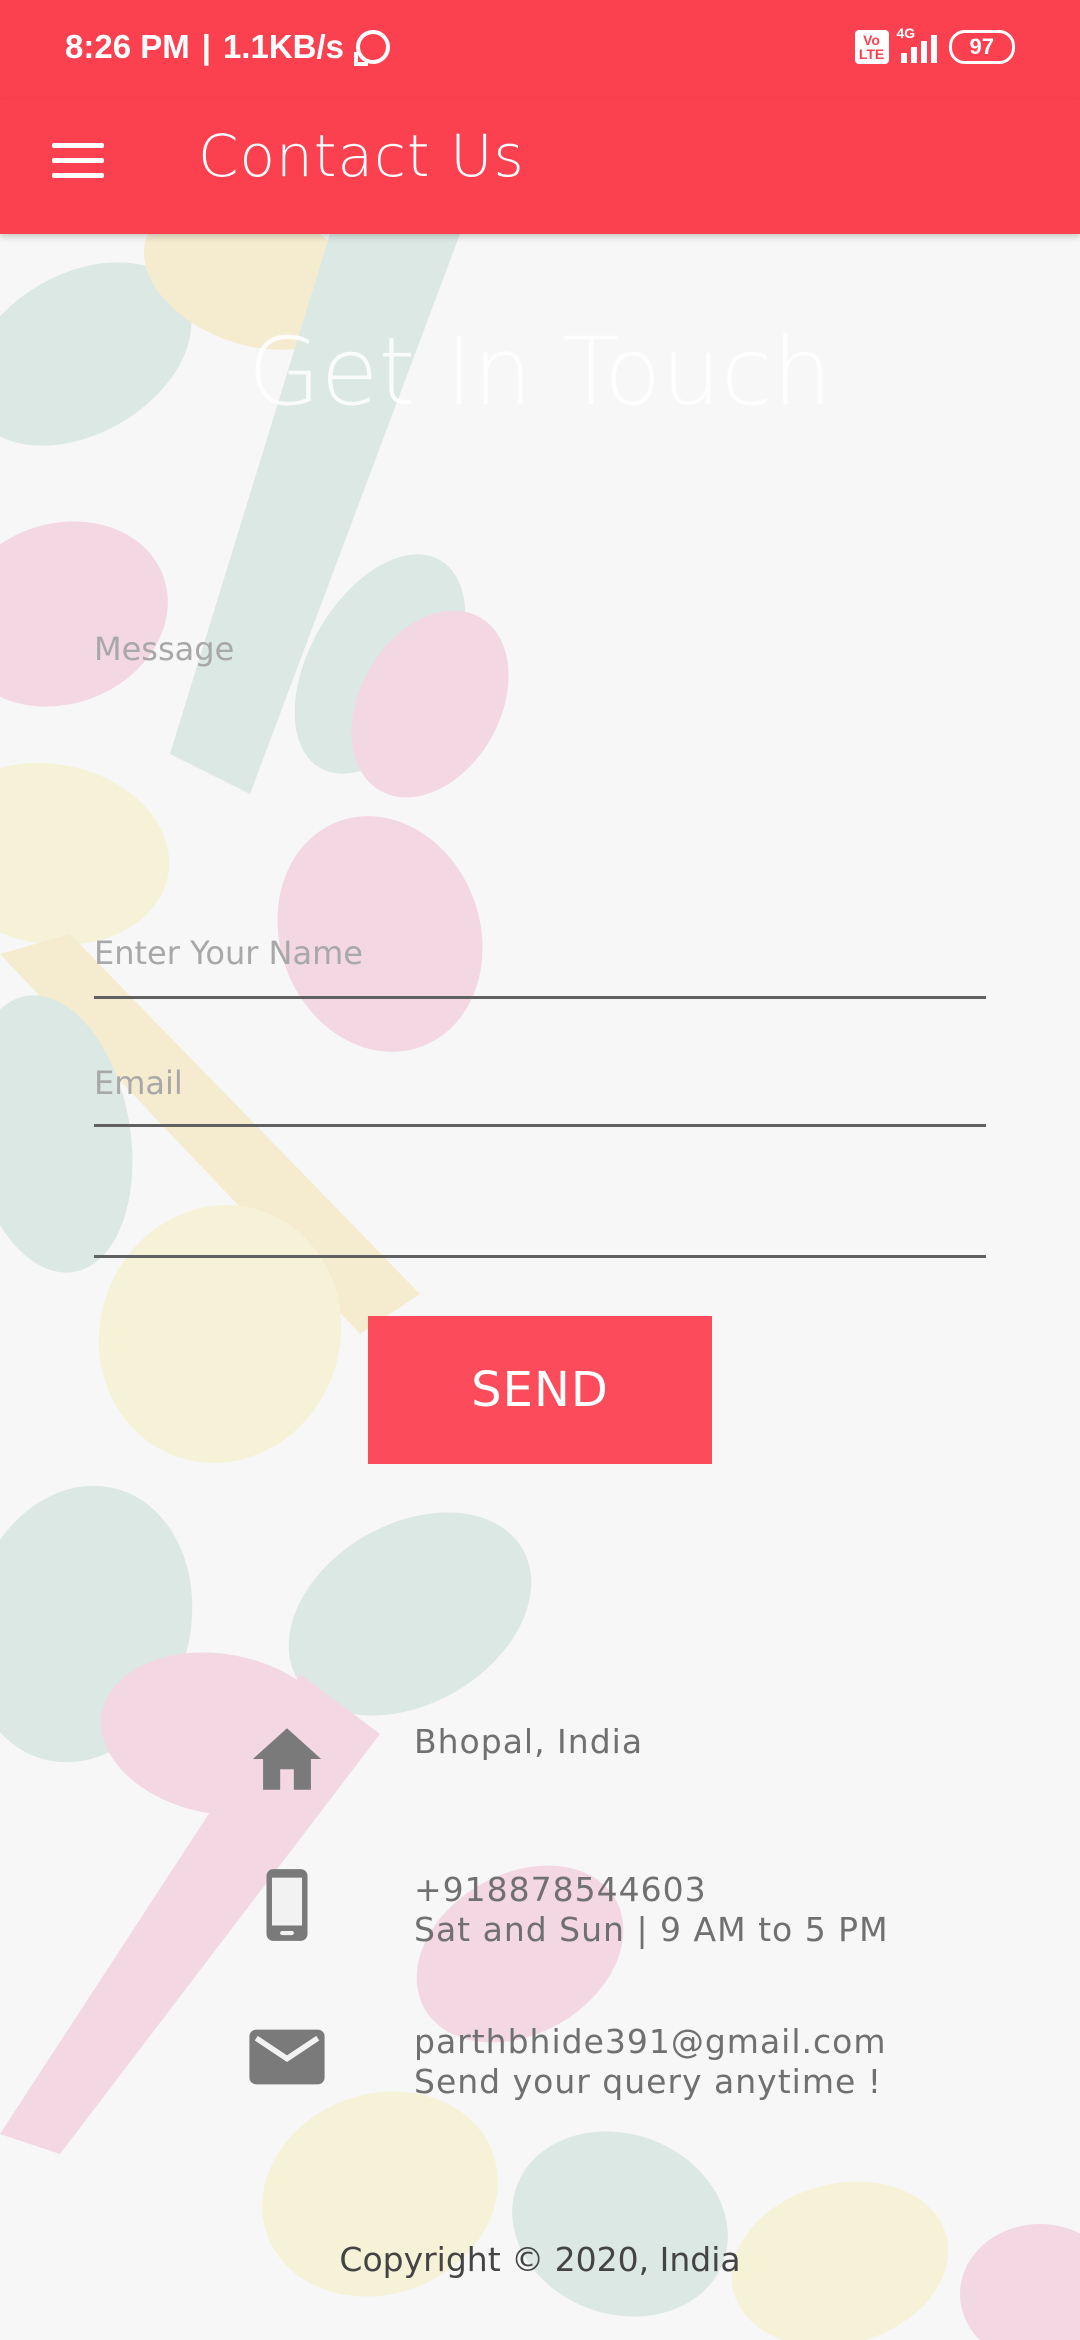 This screenshot has height=2340, width=1080. Describe the element at coordinates (651, 1929) in the screenshot. I see `phone-hours: Sat and Sun | 9 AM to 5 PM` at that location.